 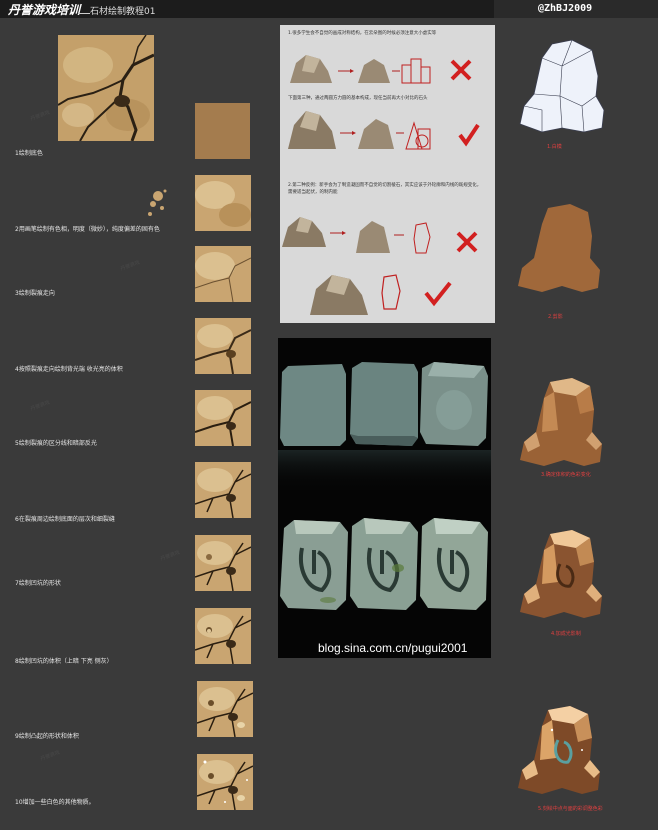 What do you see at coordinates (56, 443) in the screenshot?
I see `step-caption: 5绘制裂痕的区分线和暗部反光` at bounding box center [56, 443].